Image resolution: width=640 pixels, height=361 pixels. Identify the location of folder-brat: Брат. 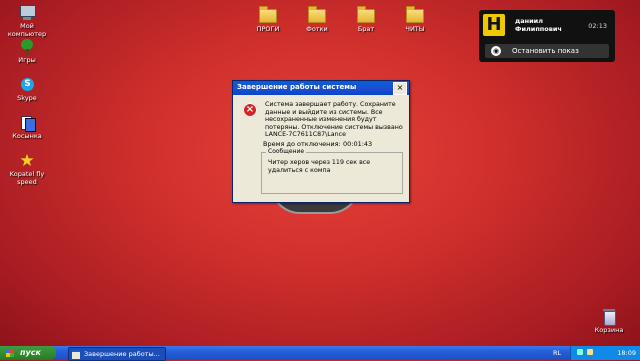
(366, 19).